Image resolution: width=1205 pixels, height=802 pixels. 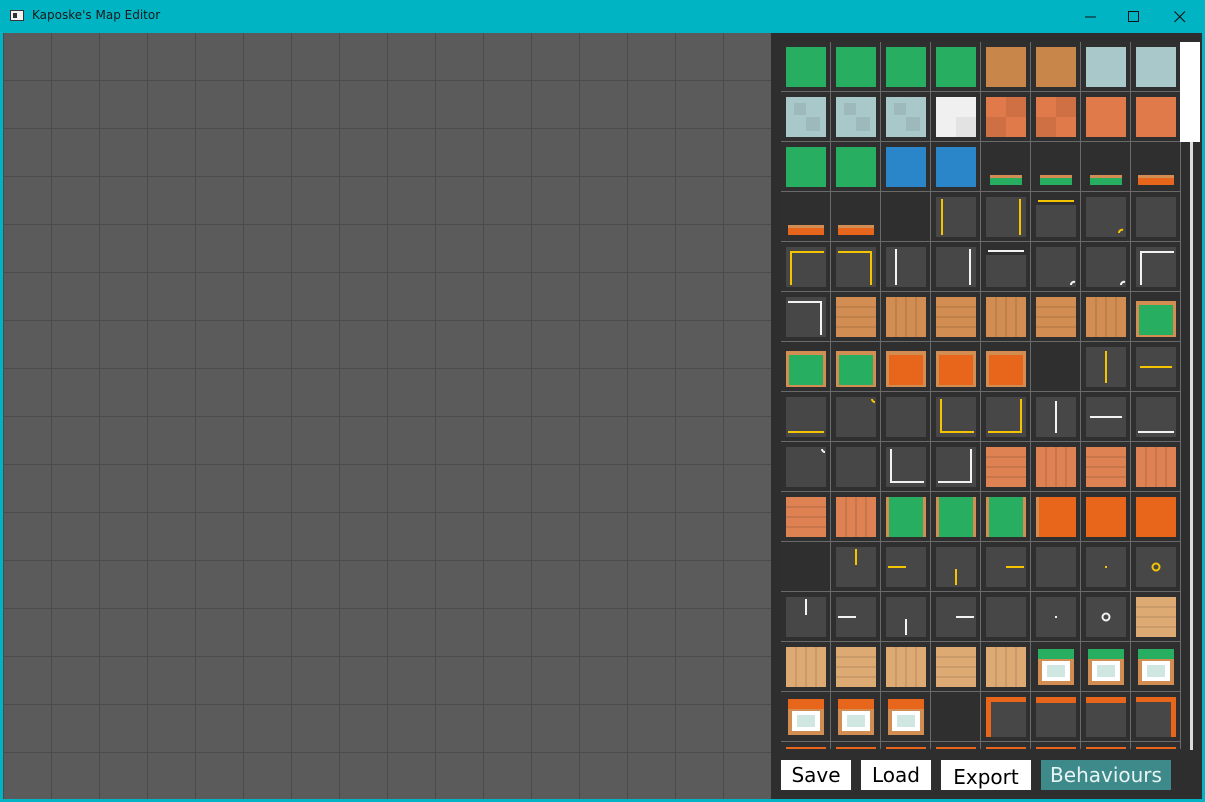 I want to click on minimize-button, so click(x=1091, y=16).